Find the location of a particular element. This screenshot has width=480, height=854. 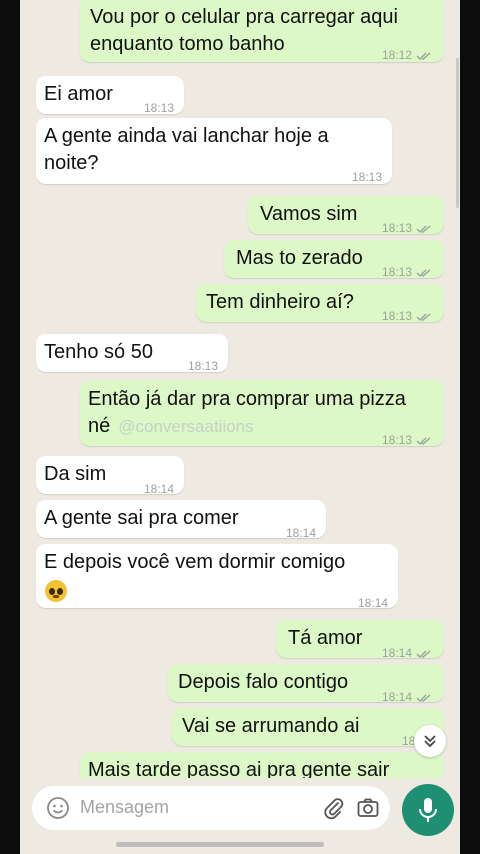

message-meta: 18:12 is located at coordinates (407, 55).